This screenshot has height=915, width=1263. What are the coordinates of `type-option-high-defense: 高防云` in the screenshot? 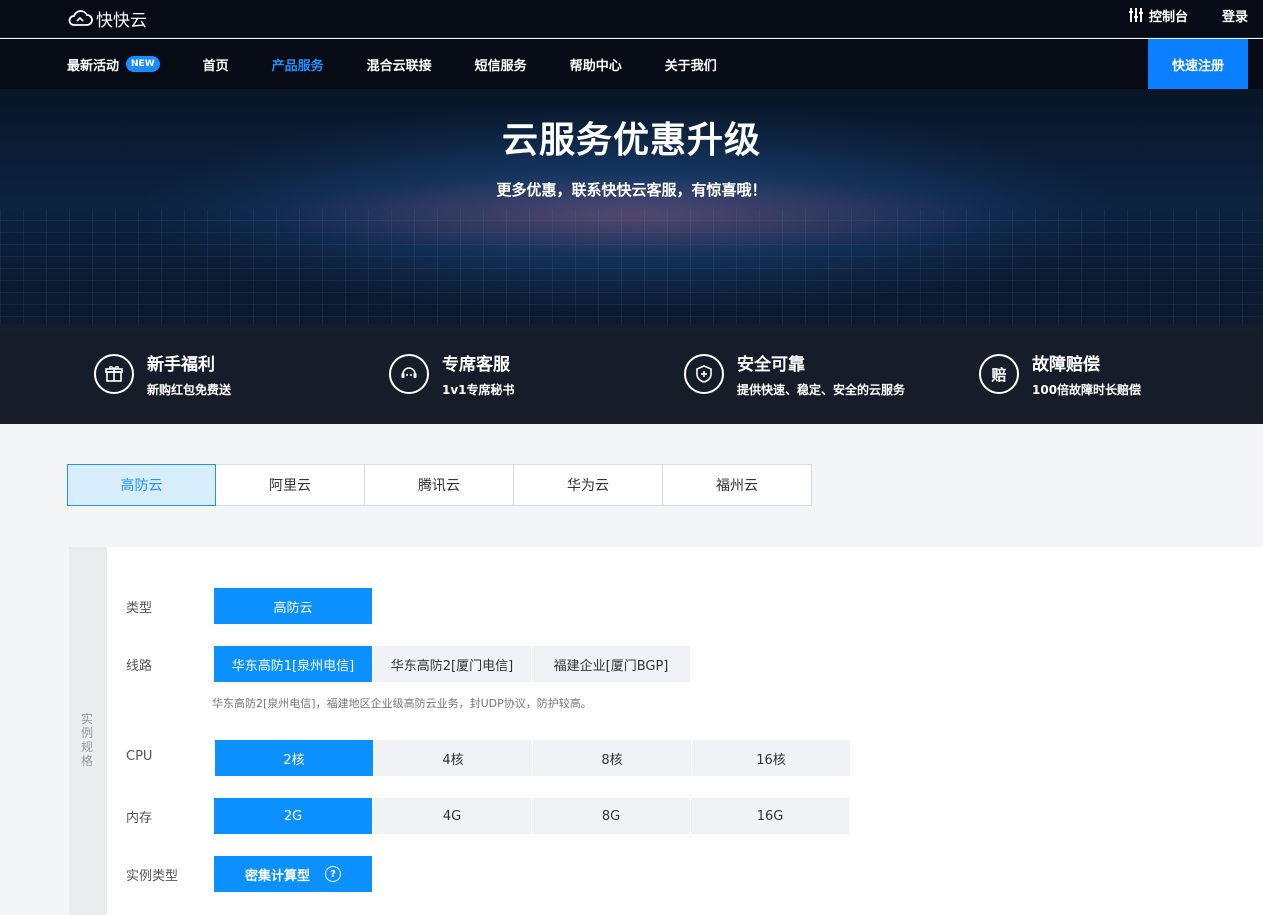 It's located at (293, 606).